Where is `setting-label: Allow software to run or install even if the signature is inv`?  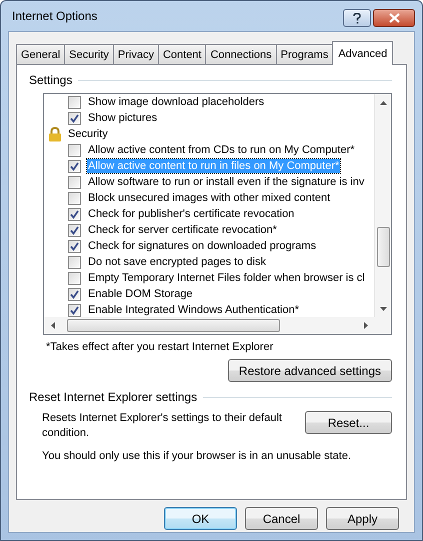
setting-label: Allow software to run or install even if the signature is inv is located at coordinates (226, 182).